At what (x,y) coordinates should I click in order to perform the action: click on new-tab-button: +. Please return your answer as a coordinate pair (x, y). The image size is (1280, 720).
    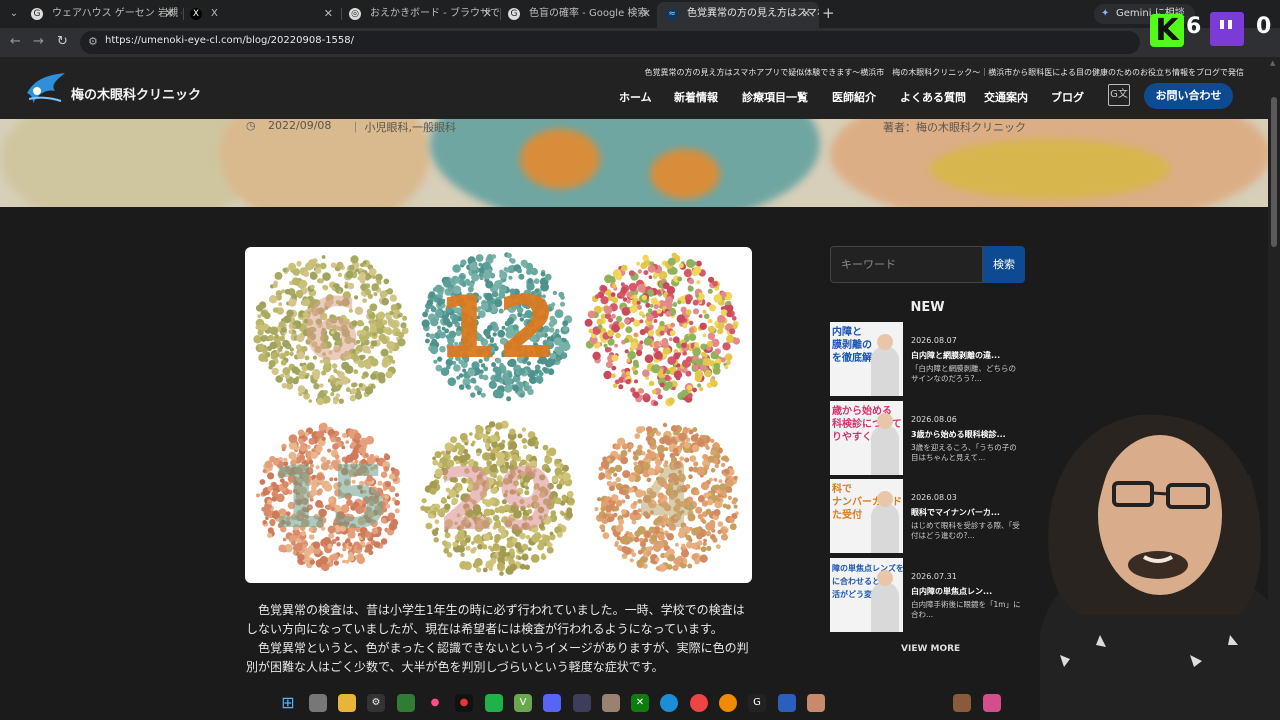
    Looking at the image, I should click on (828, 13).